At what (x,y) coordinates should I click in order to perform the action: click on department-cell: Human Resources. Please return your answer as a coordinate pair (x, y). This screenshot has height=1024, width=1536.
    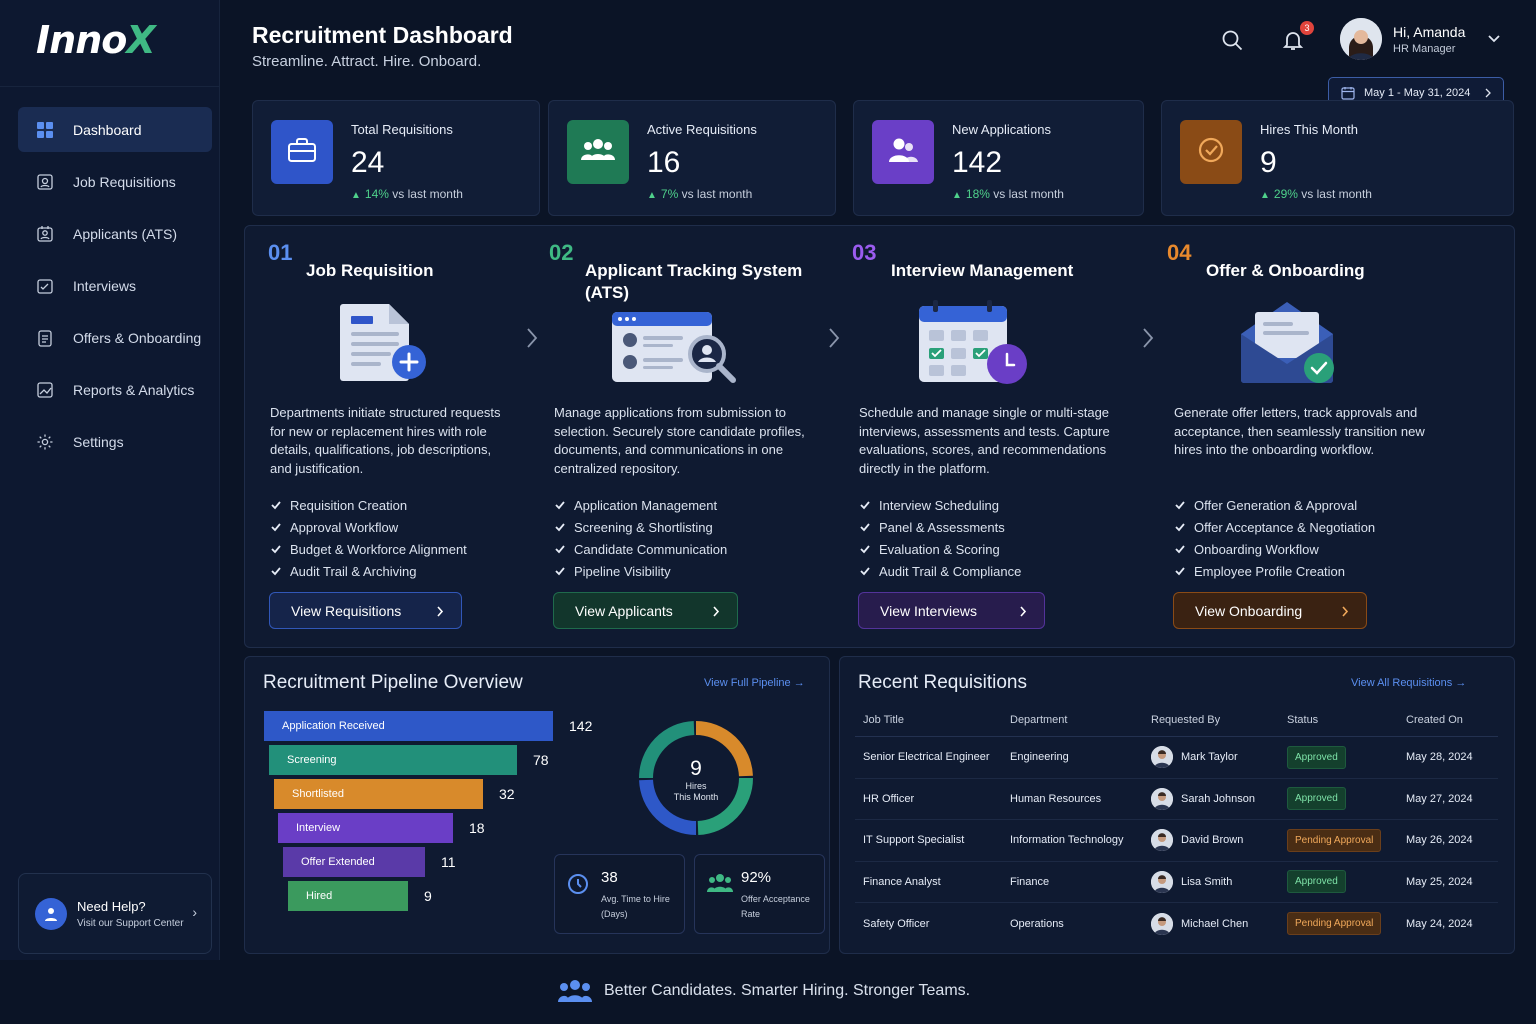
    Looking at the image, I should click on (1056, 798).